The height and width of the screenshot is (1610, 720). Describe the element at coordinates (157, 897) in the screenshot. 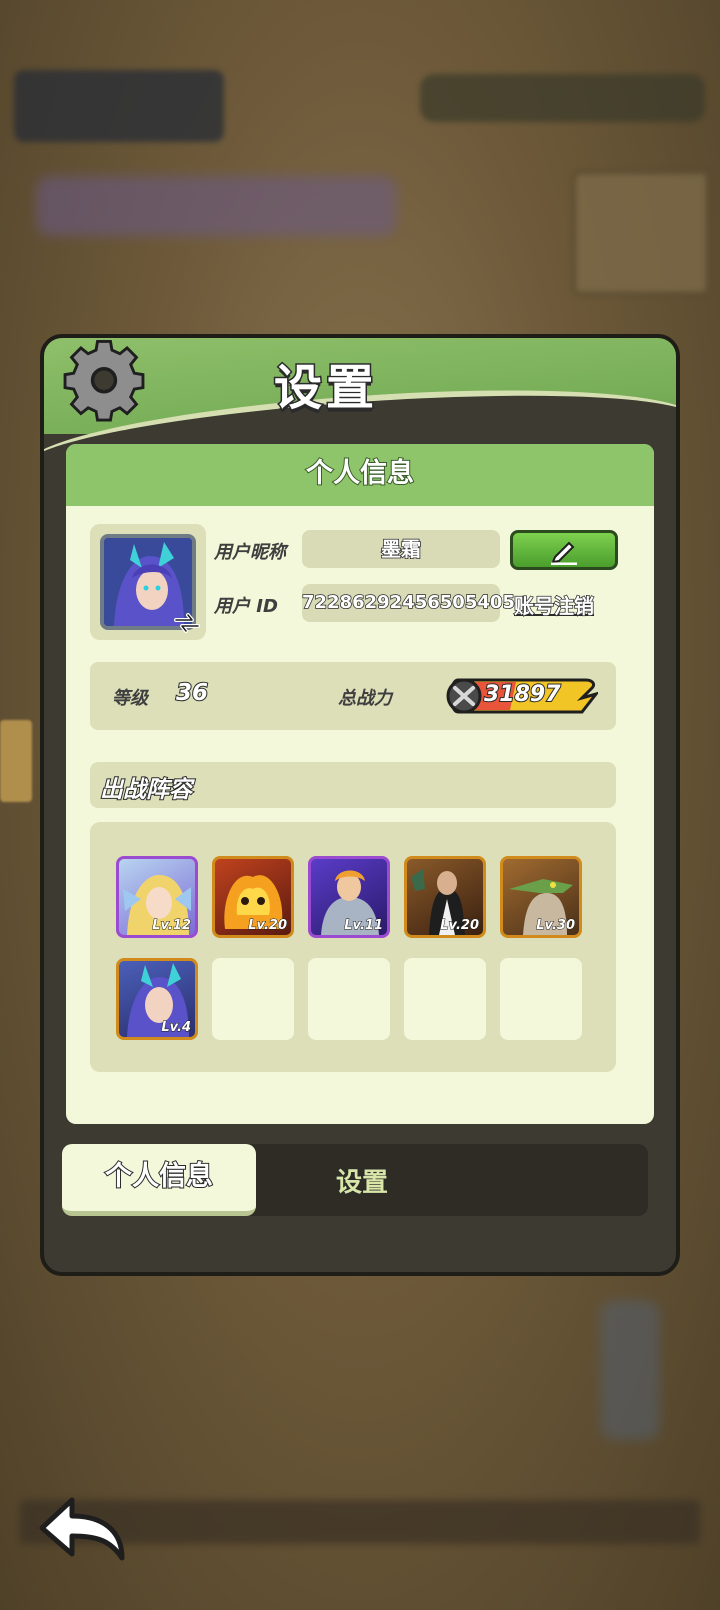

I see `hero-slot-1: Lv.12` at that location.